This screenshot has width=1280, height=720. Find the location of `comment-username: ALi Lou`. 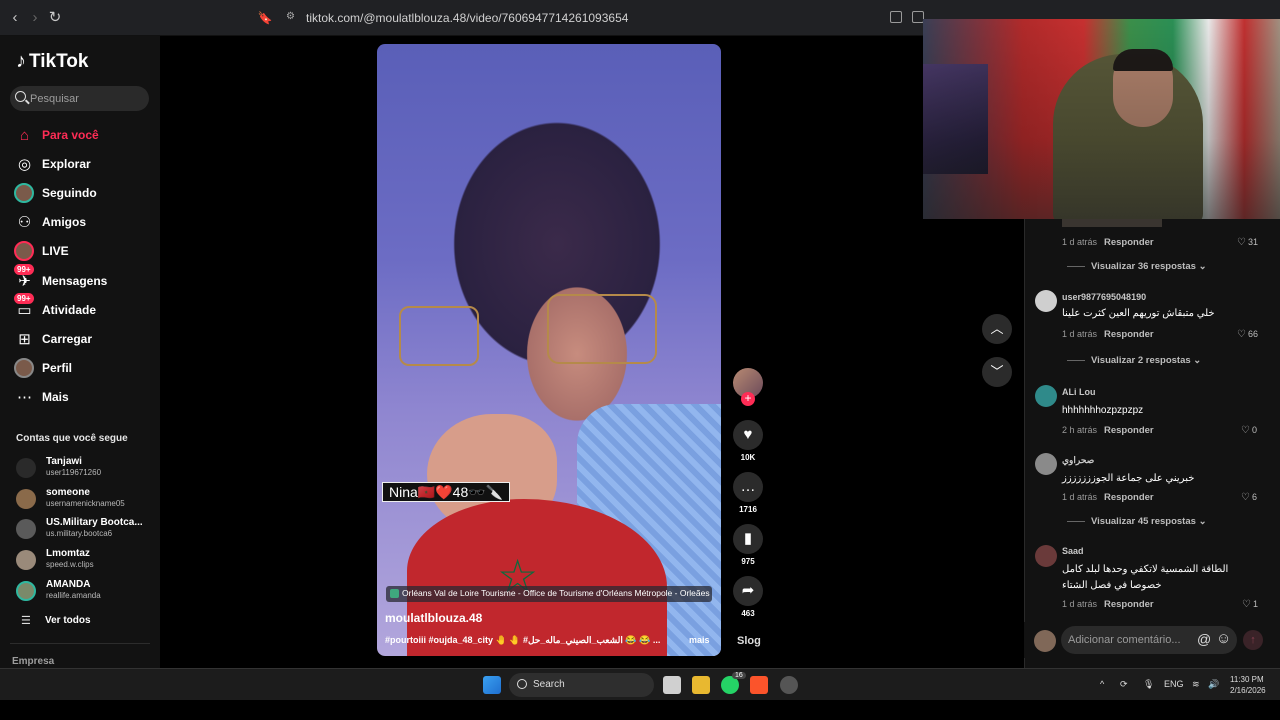

comment-username: ALi Lou is located at coordinates (1079, 392).